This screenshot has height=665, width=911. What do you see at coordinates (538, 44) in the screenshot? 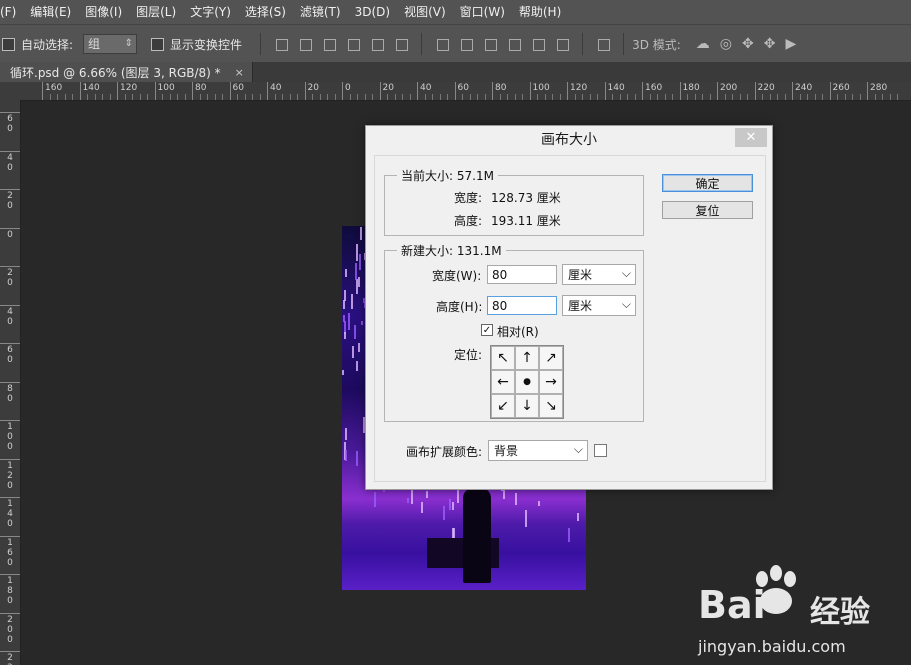
I see `distribute-hcenter-icon` at bounding box center [538, 44].